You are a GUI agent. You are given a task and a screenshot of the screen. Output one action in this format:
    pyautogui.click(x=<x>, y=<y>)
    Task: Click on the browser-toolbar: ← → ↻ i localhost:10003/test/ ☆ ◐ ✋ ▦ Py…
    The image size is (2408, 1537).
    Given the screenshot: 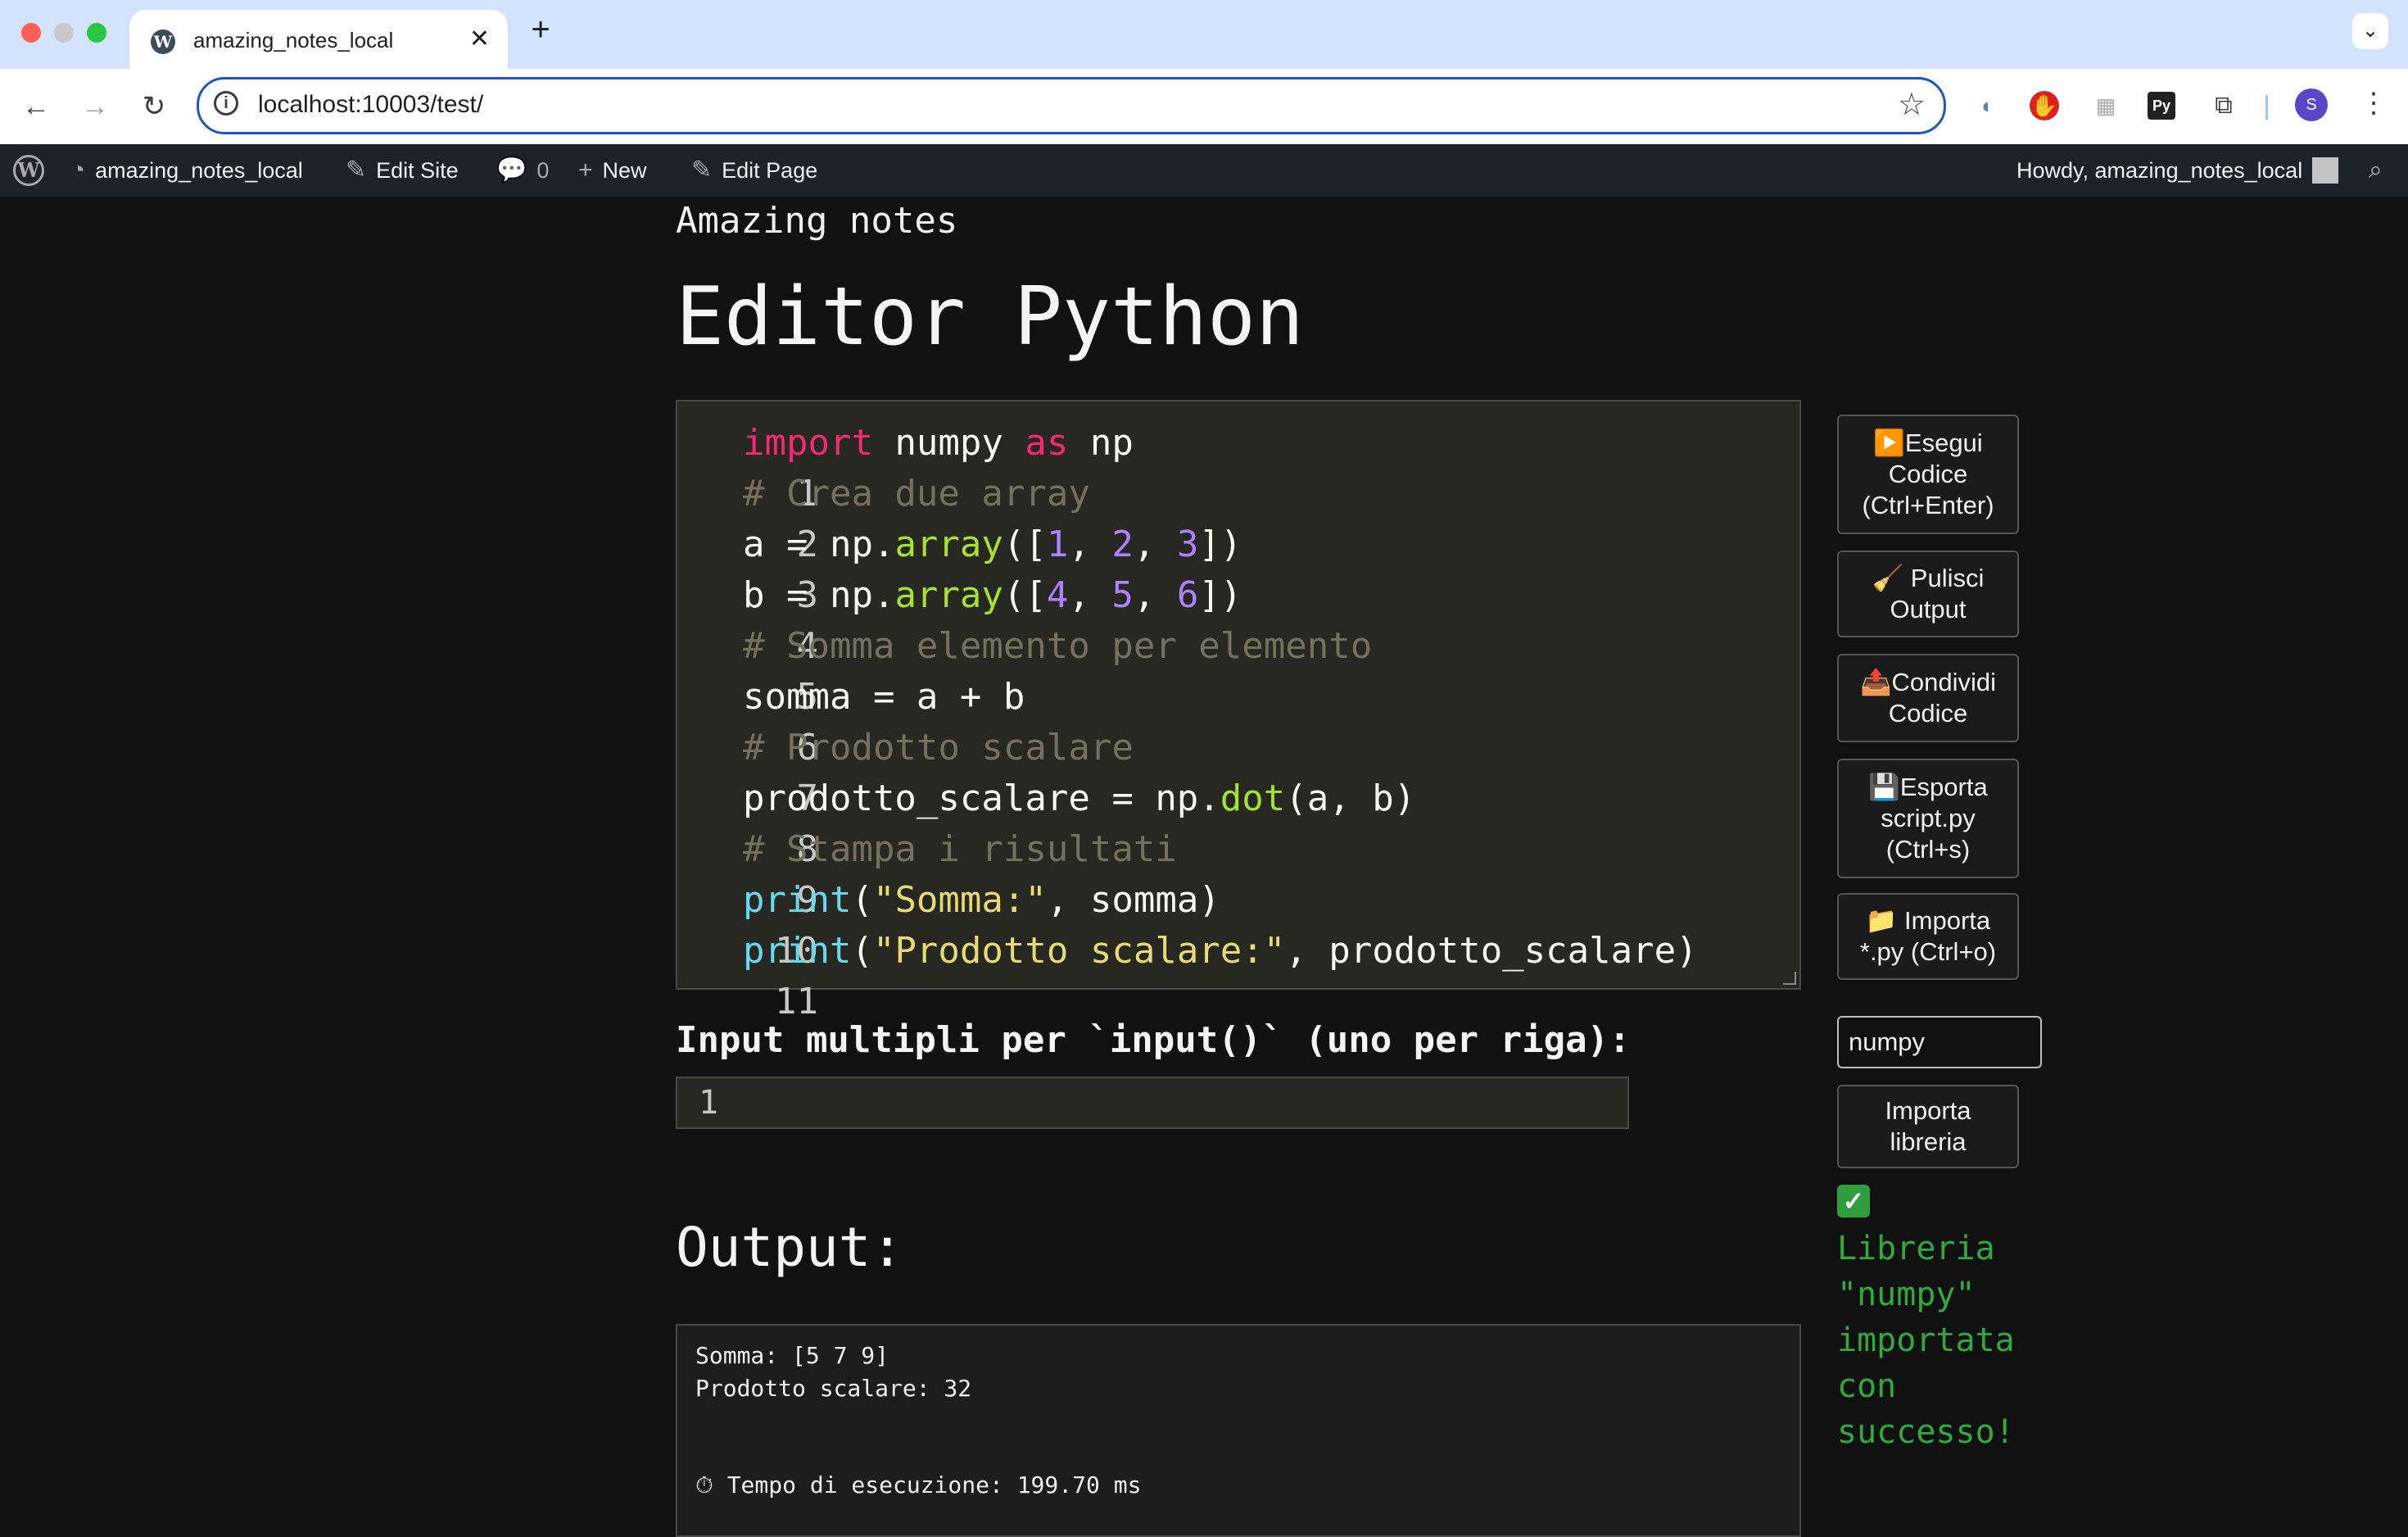 What is the action you would take?
    pyautogui.click(x=1204, y=107)
    